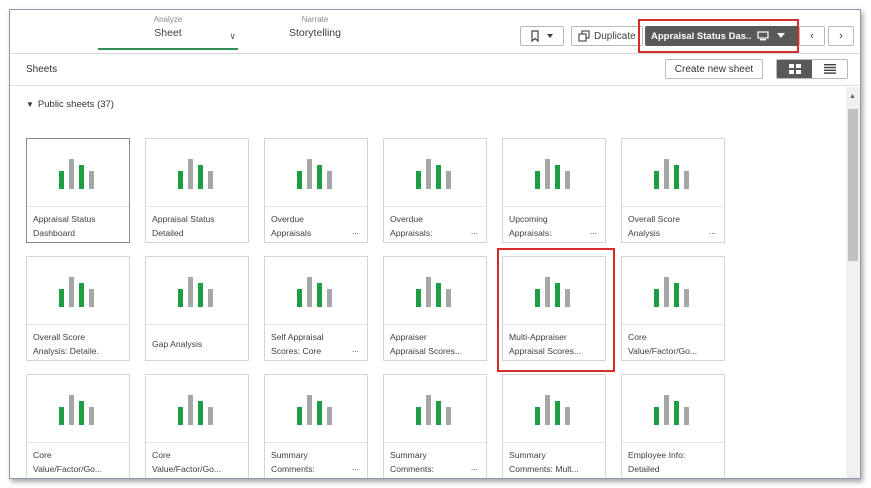  I want to click on sheet-card: Overall Score Analysis: Detaile., so click(78, 308).